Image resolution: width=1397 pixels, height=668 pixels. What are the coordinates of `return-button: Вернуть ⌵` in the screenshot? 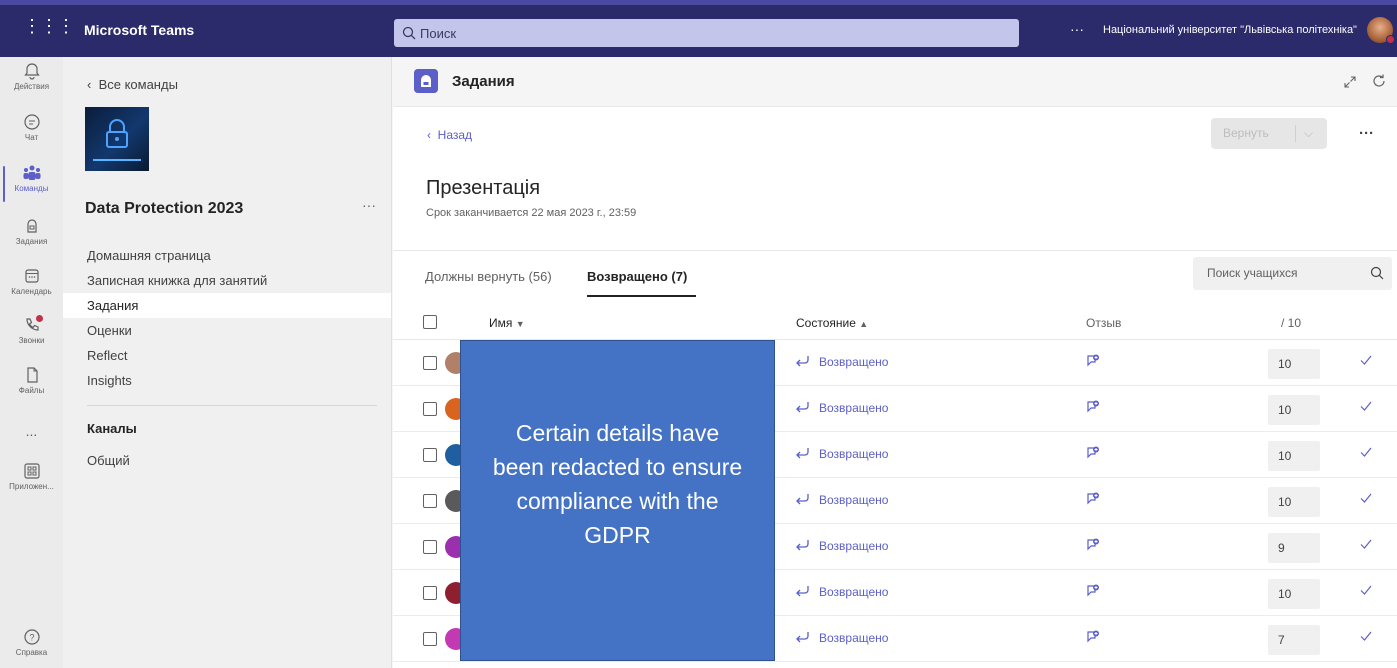 It's located at (1269, 133).